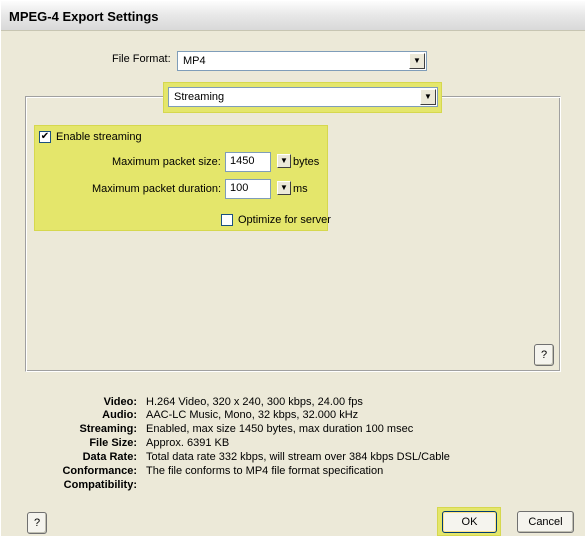  What do you see at coordinates (293, 16) in the screenshot?
I see `title-bar: MPEG-4 Export Settings` at bounding box center [293, 16].